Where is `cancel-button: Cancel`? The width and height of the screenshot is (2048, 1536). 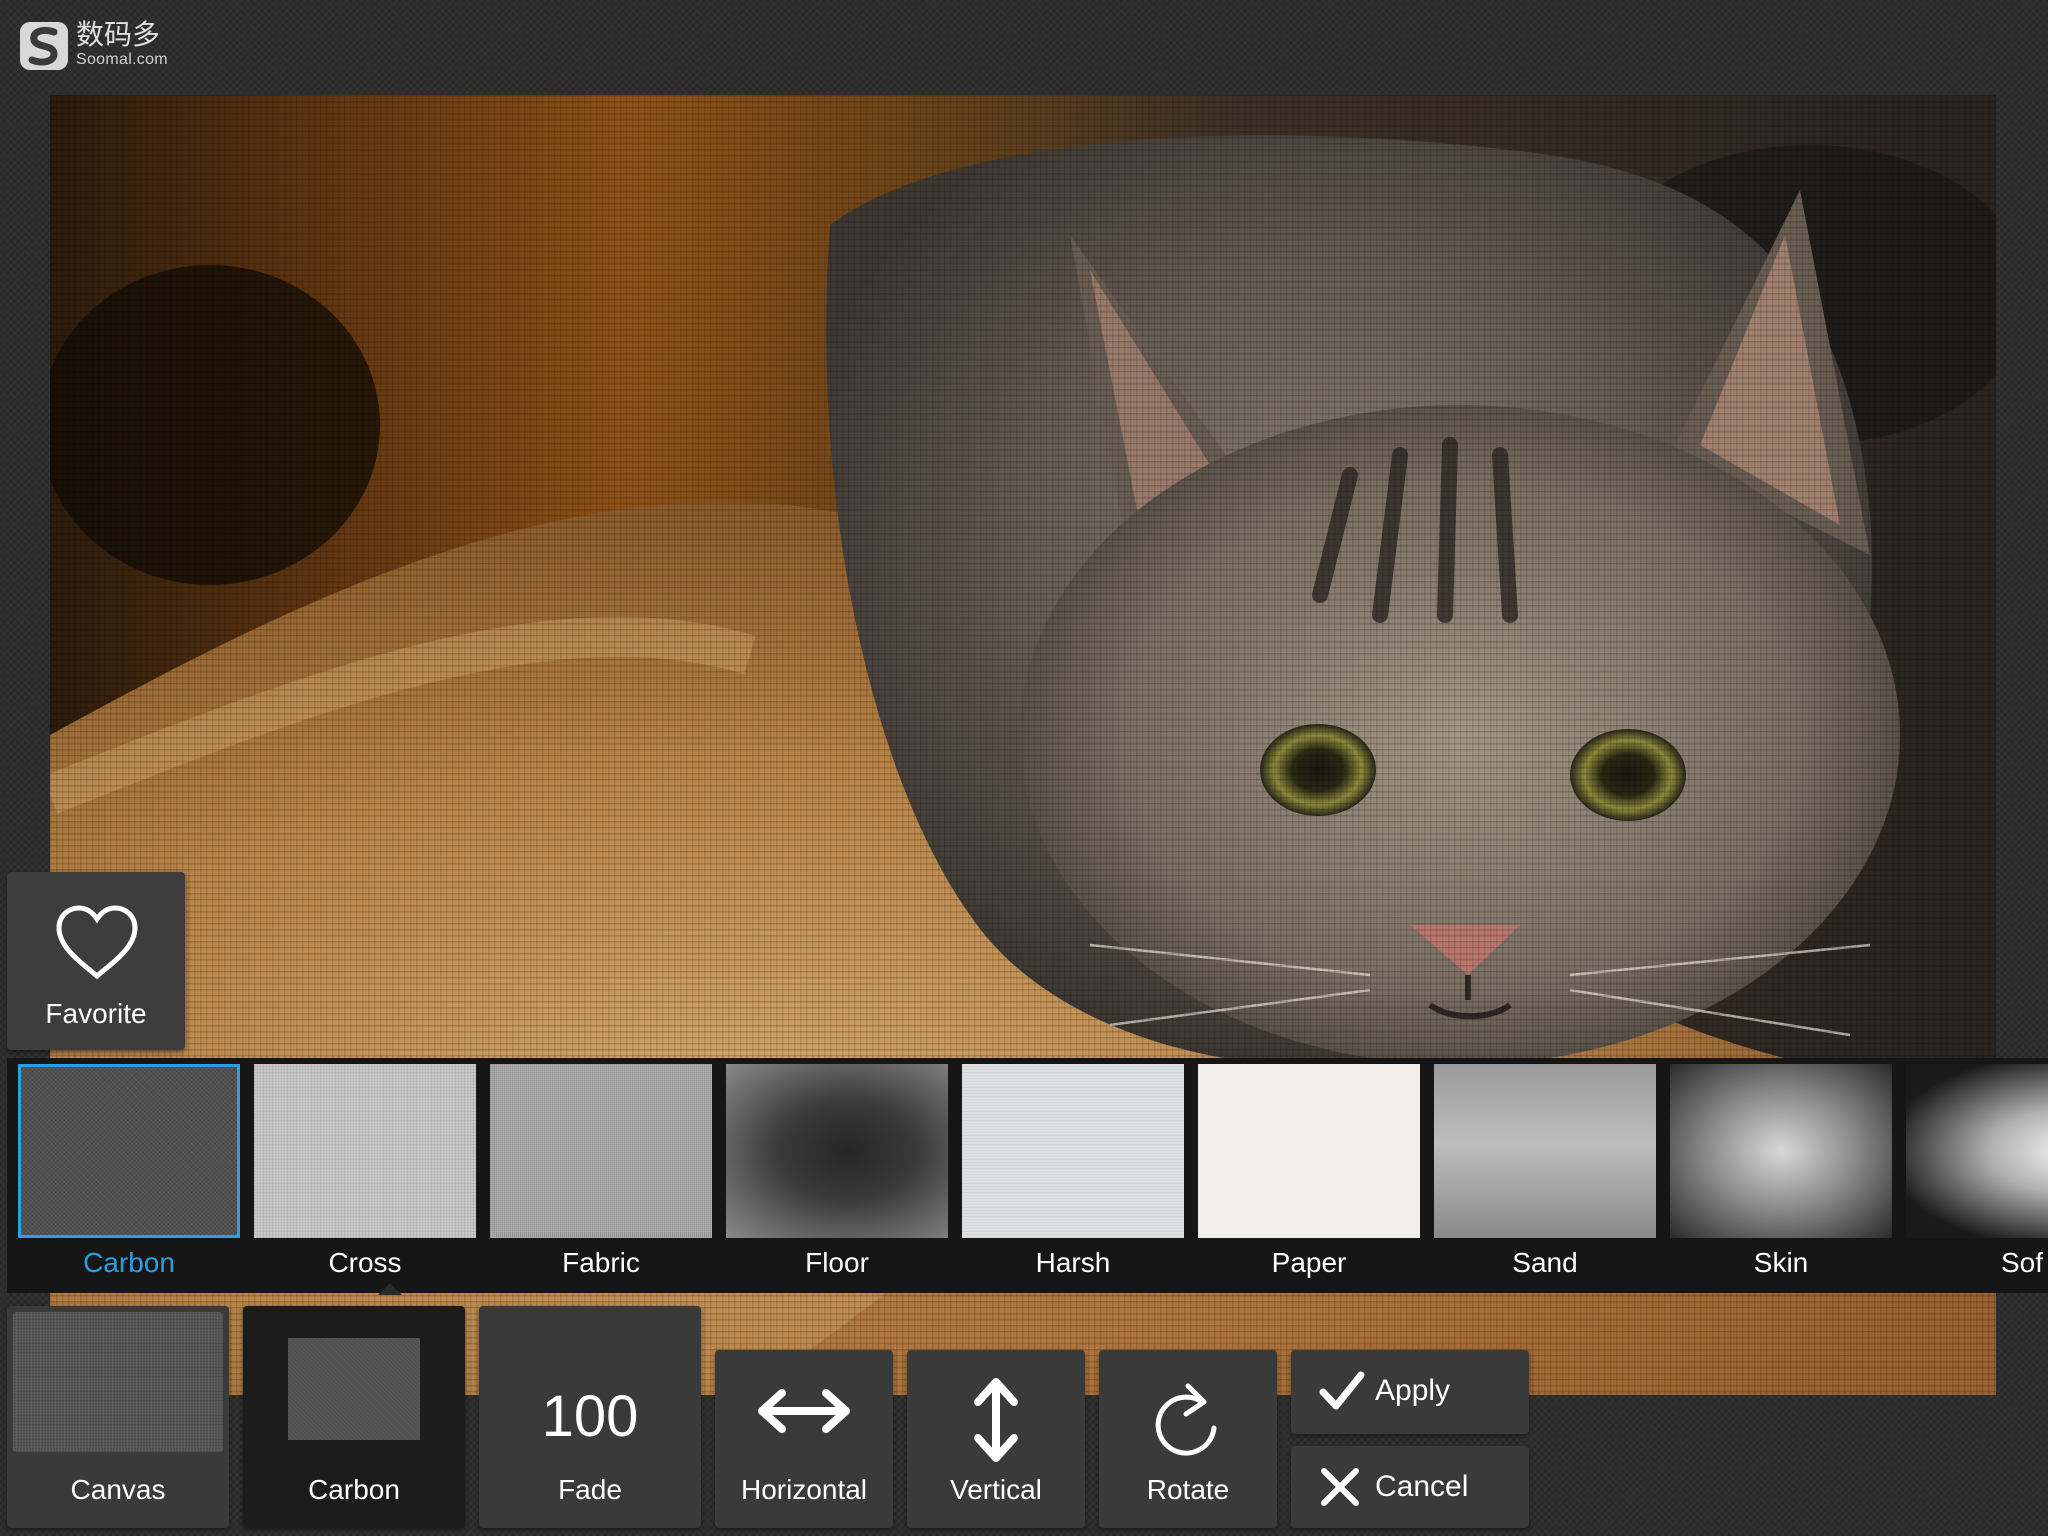
cancel-button: Cancel is located at coordinates (1410, 1487).